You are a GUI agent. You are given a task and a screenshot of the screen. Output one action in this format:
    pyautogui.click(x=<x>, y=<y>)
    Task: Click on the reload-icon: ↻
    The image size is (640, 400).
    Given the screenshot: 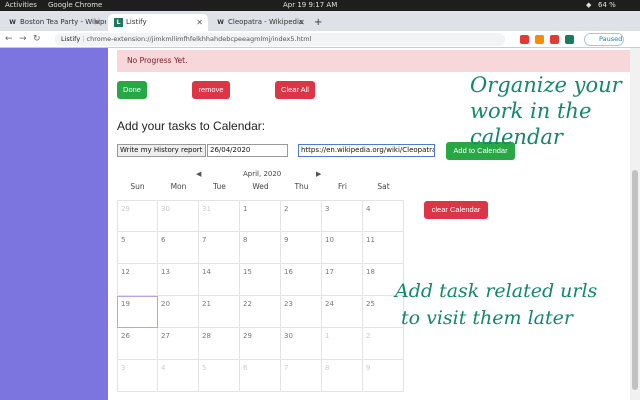 What is the action you would take?
    pyautogui.click(x=37, y=39)
    